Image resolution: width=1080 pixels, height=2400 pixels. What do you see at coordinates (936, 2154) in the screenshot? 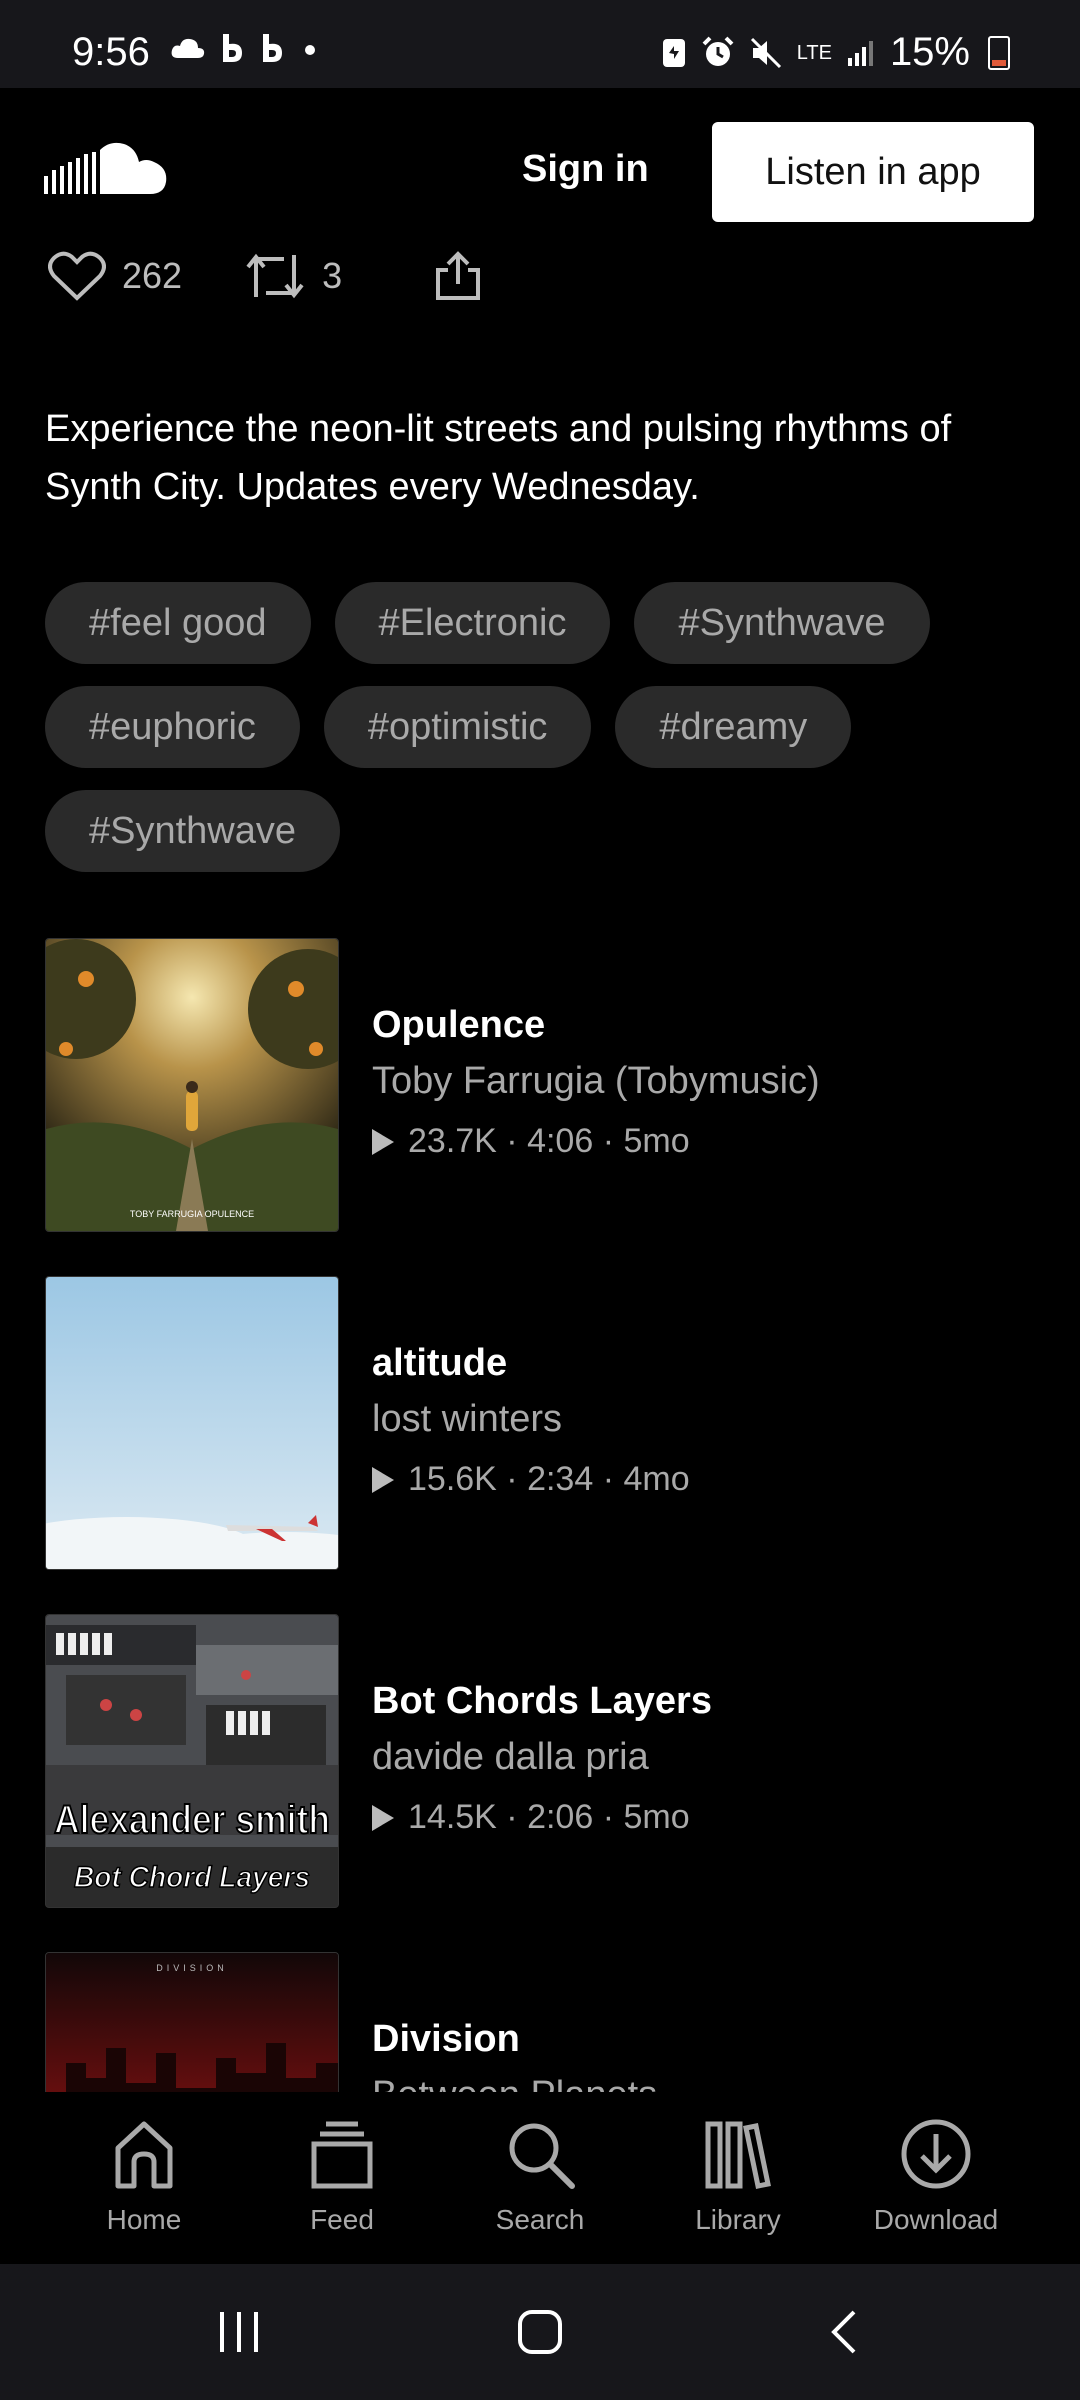
I see `download-icon` at bounding box center [936, 2154].